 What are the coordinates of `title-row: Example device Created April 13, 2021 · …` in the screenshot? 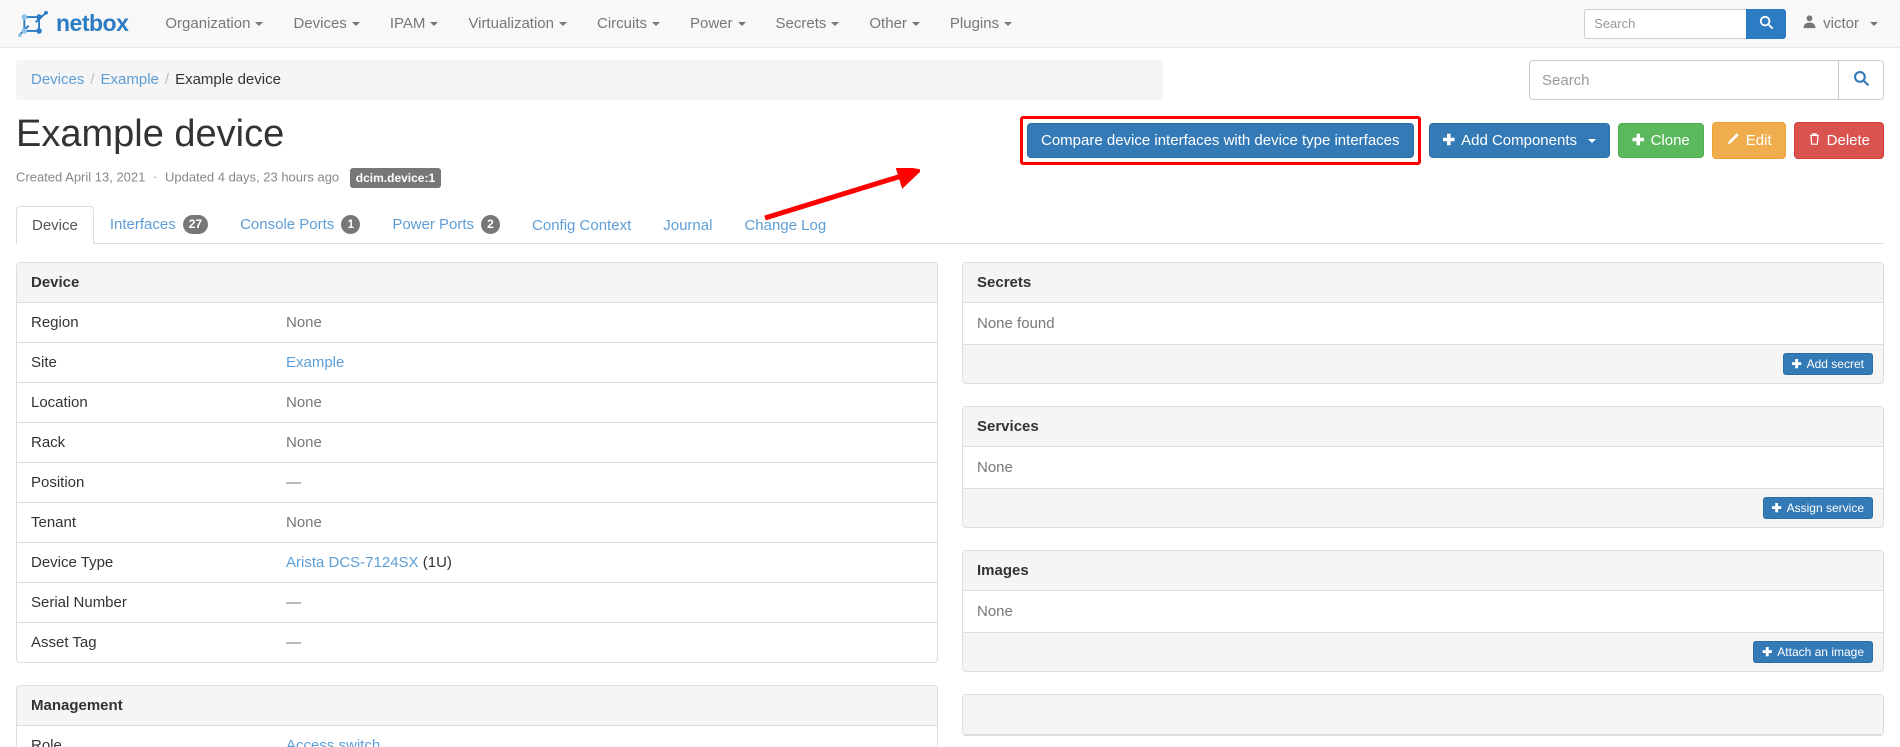 It's located at (950, 150).